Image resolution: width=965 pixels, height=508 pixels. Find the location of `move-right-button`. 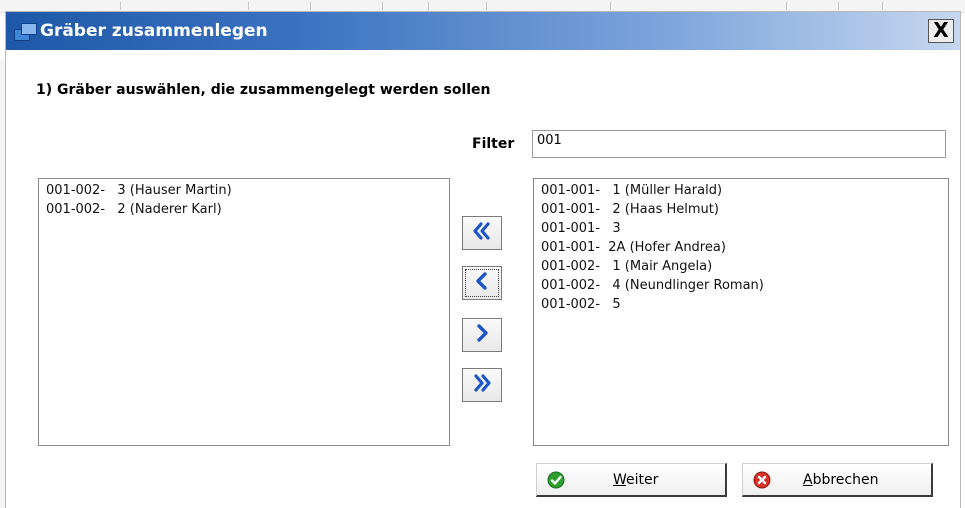

move-right-button is located at coordinates (482, 335).